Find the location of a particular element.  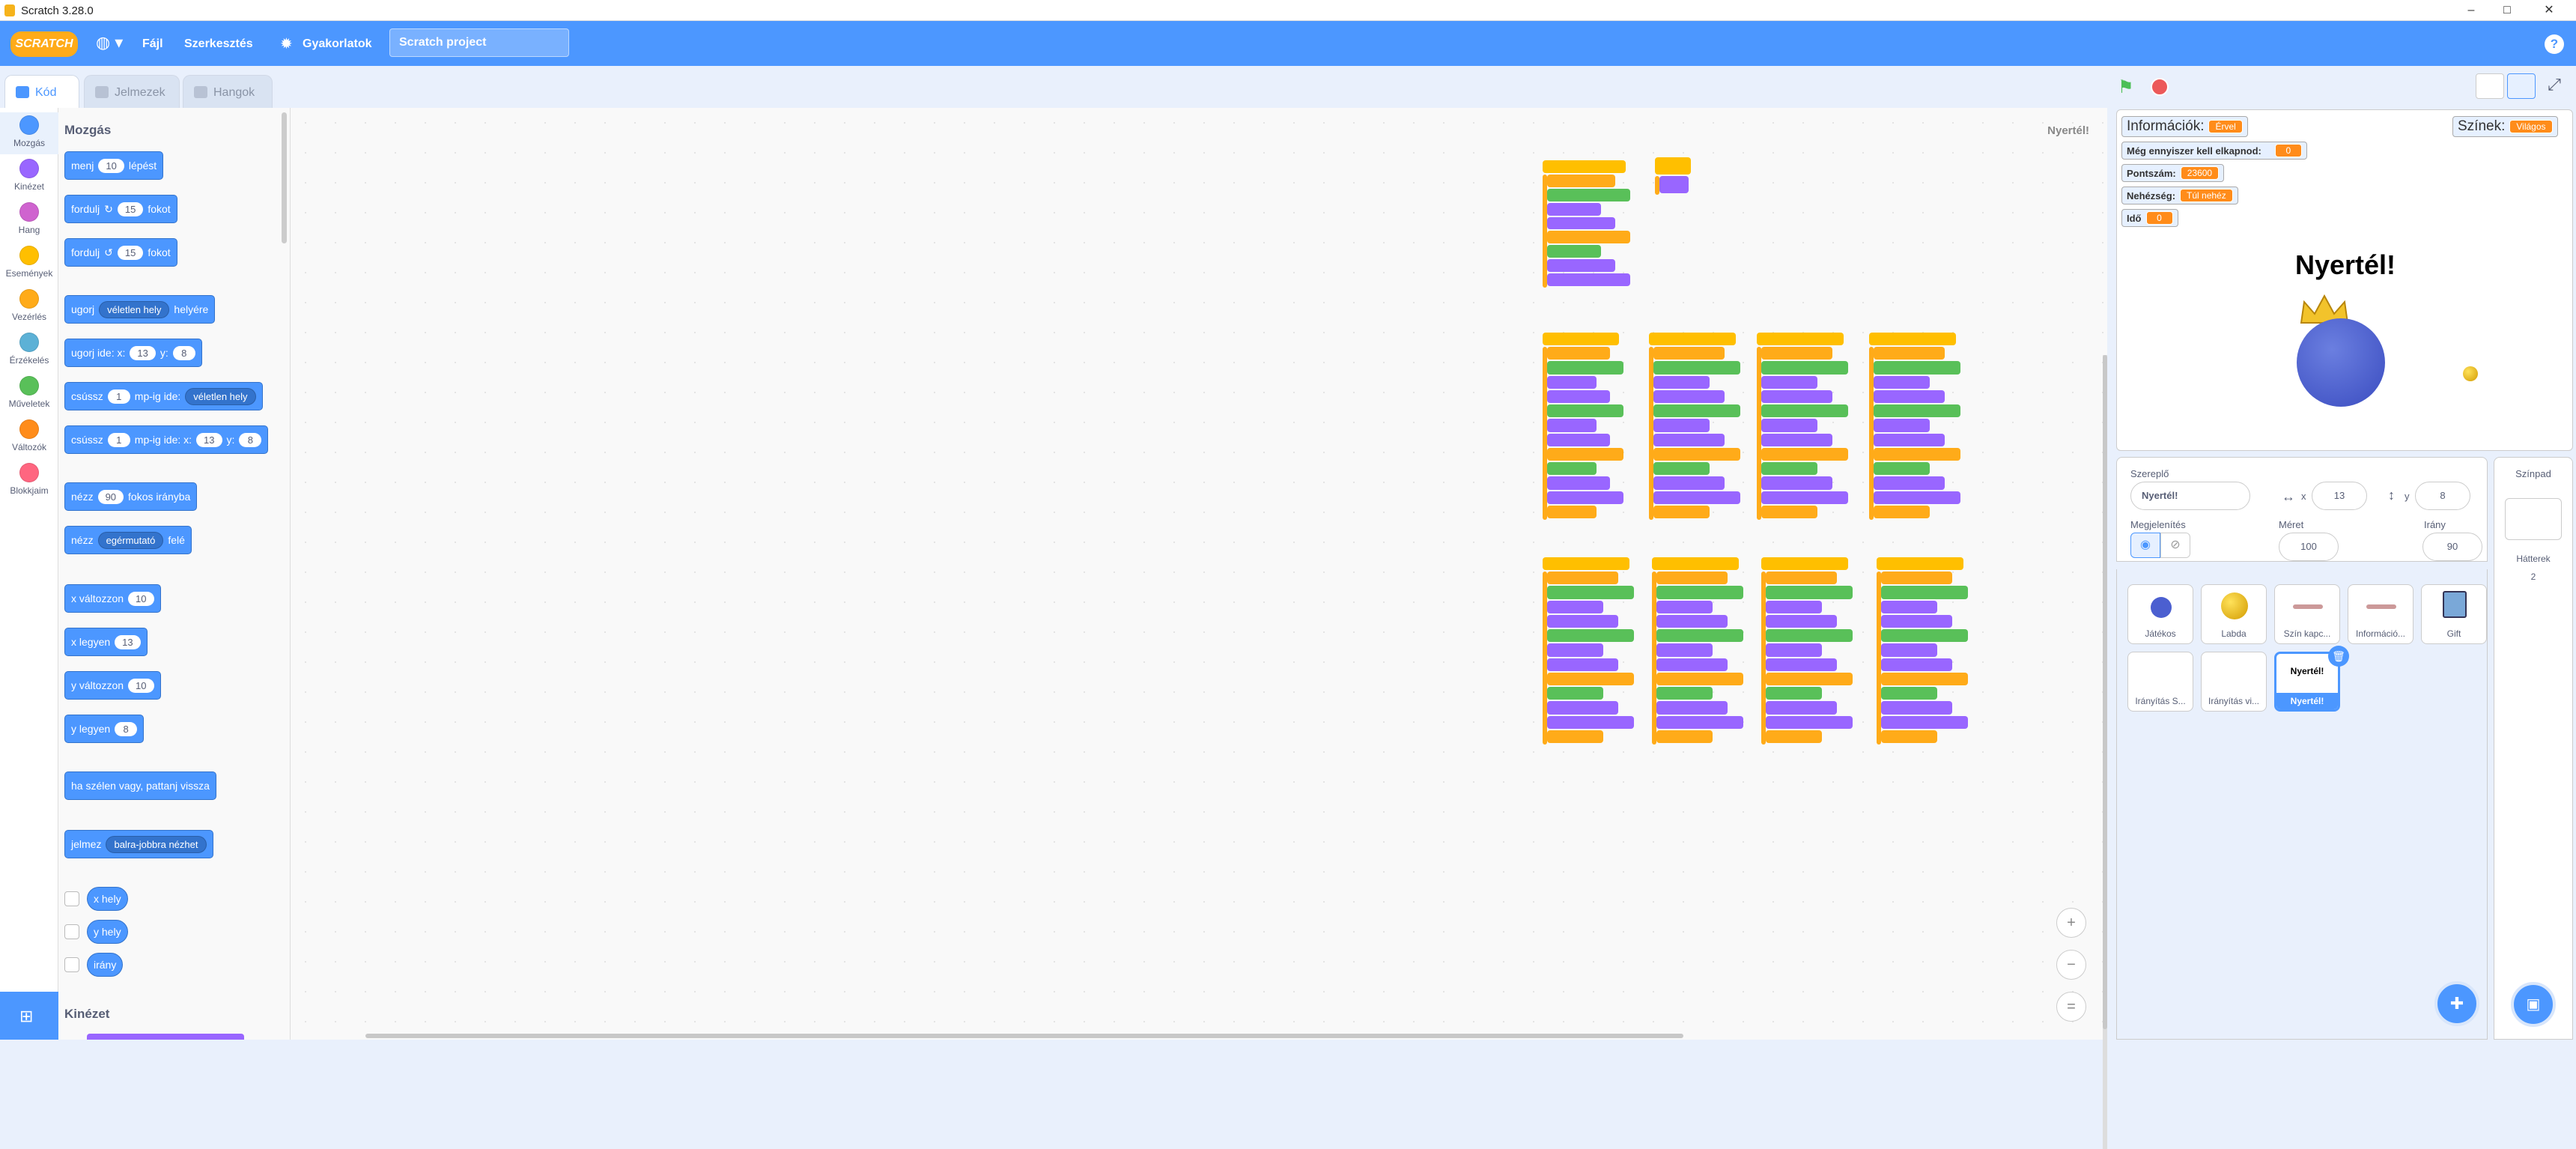

set-y-block: y legyen 8 is located at coordinates (104, 729).